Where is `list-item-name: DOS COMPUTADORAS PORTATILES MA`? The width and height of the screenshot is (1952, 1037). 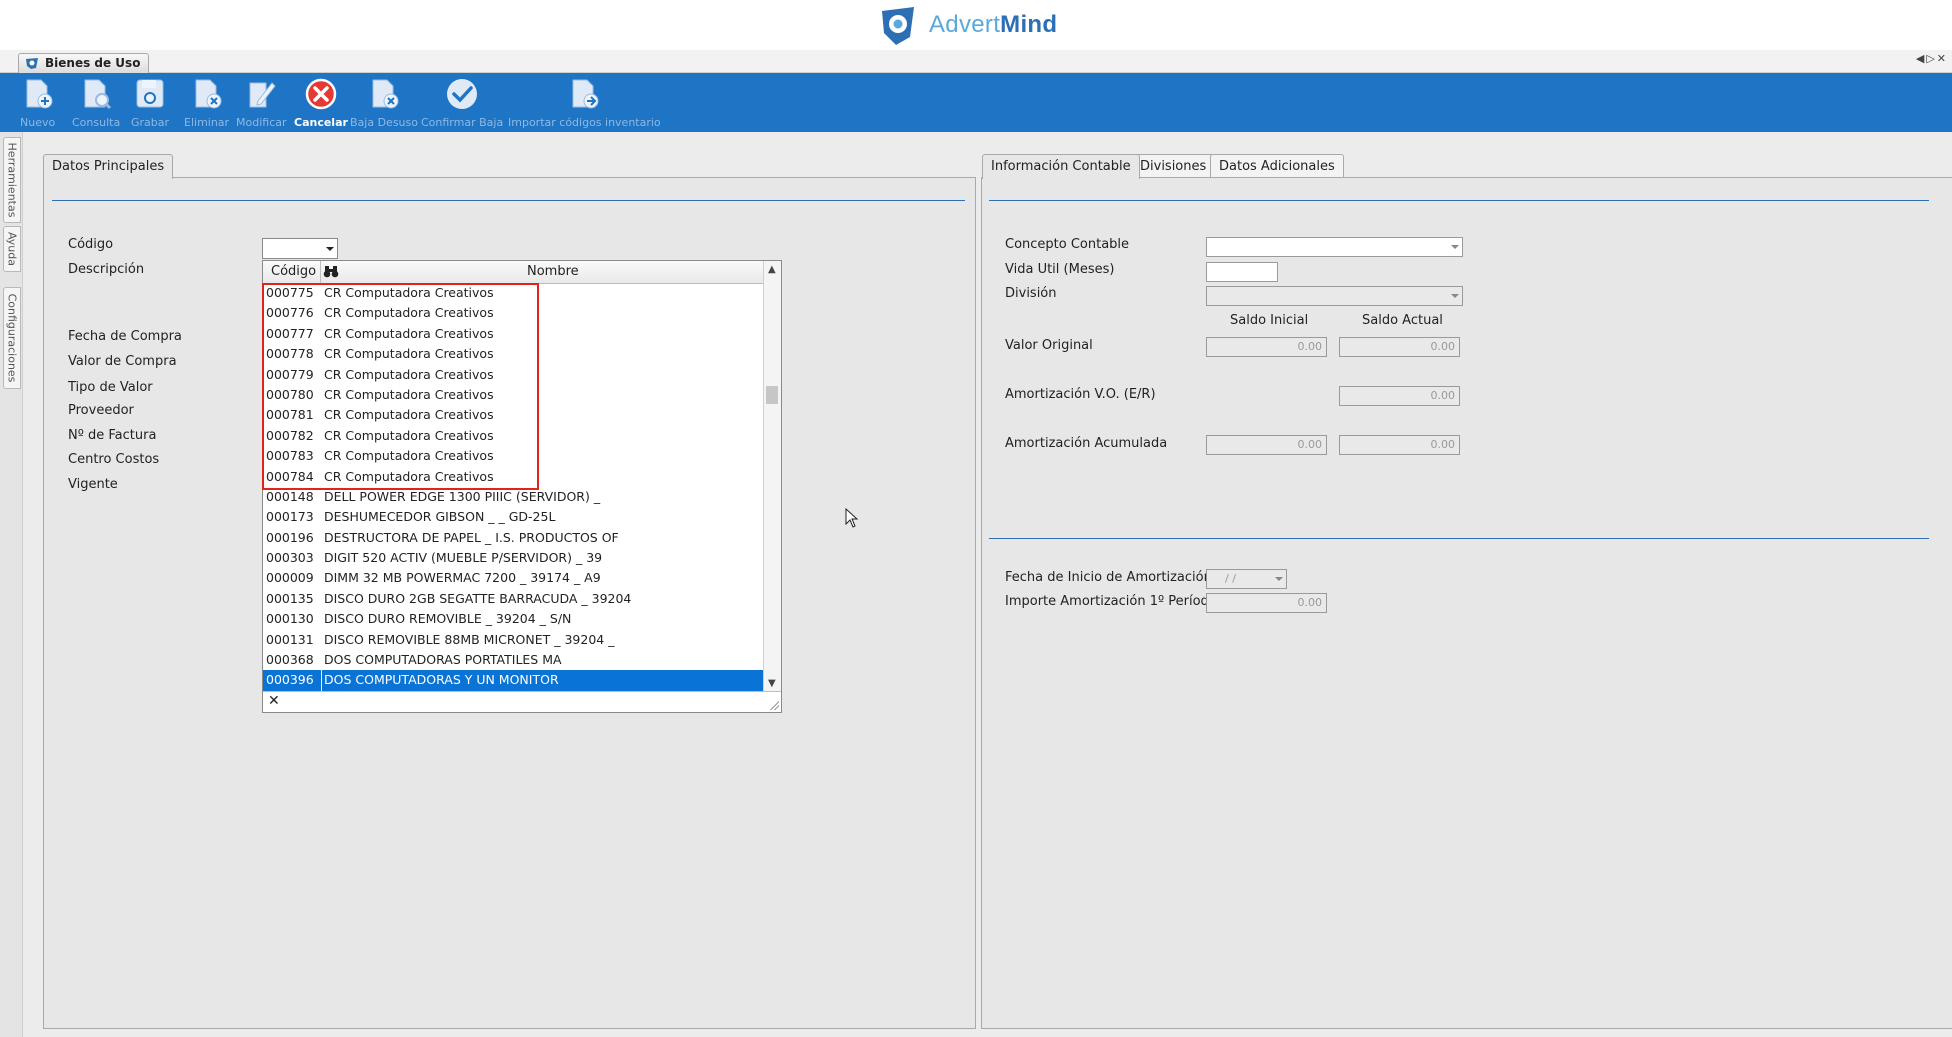 list-item-name: DOS COMPUTADORAS PORTATILES MA is located at coordinates (443, 660).